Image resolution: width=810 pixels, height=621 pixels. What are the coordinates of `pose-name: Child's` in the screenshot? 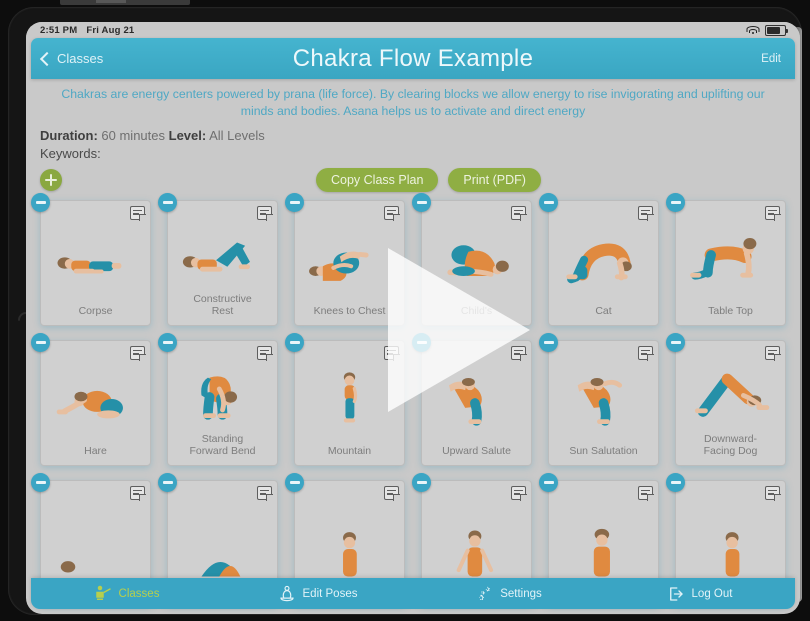 It's located at (476, 311).